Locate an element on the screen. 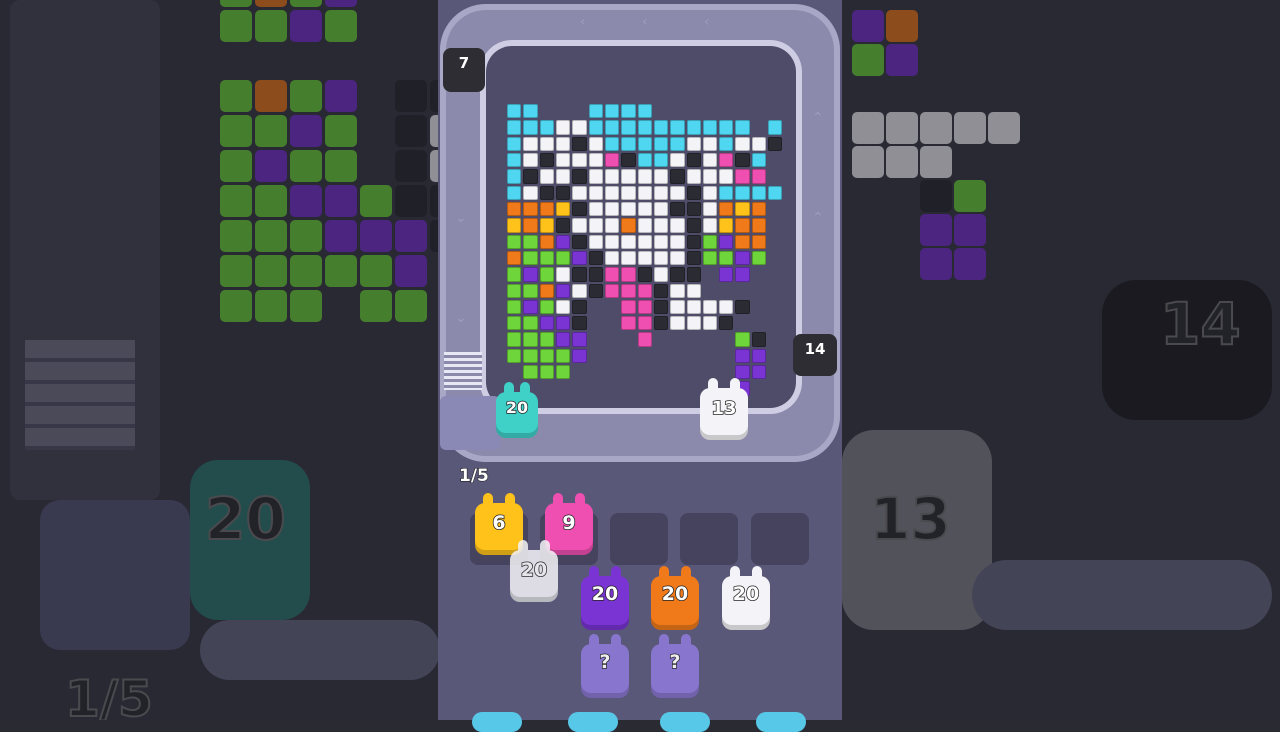  queue-bunny-white-moving: 20 is located at coordinates (534, 571).